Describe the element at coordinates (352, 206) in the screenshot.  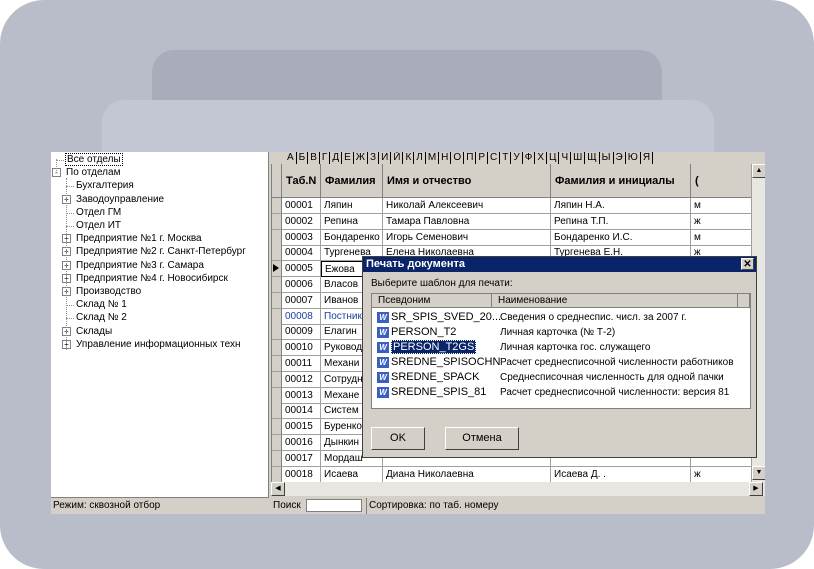
I see `grid-cell: Ляпин` at that location.